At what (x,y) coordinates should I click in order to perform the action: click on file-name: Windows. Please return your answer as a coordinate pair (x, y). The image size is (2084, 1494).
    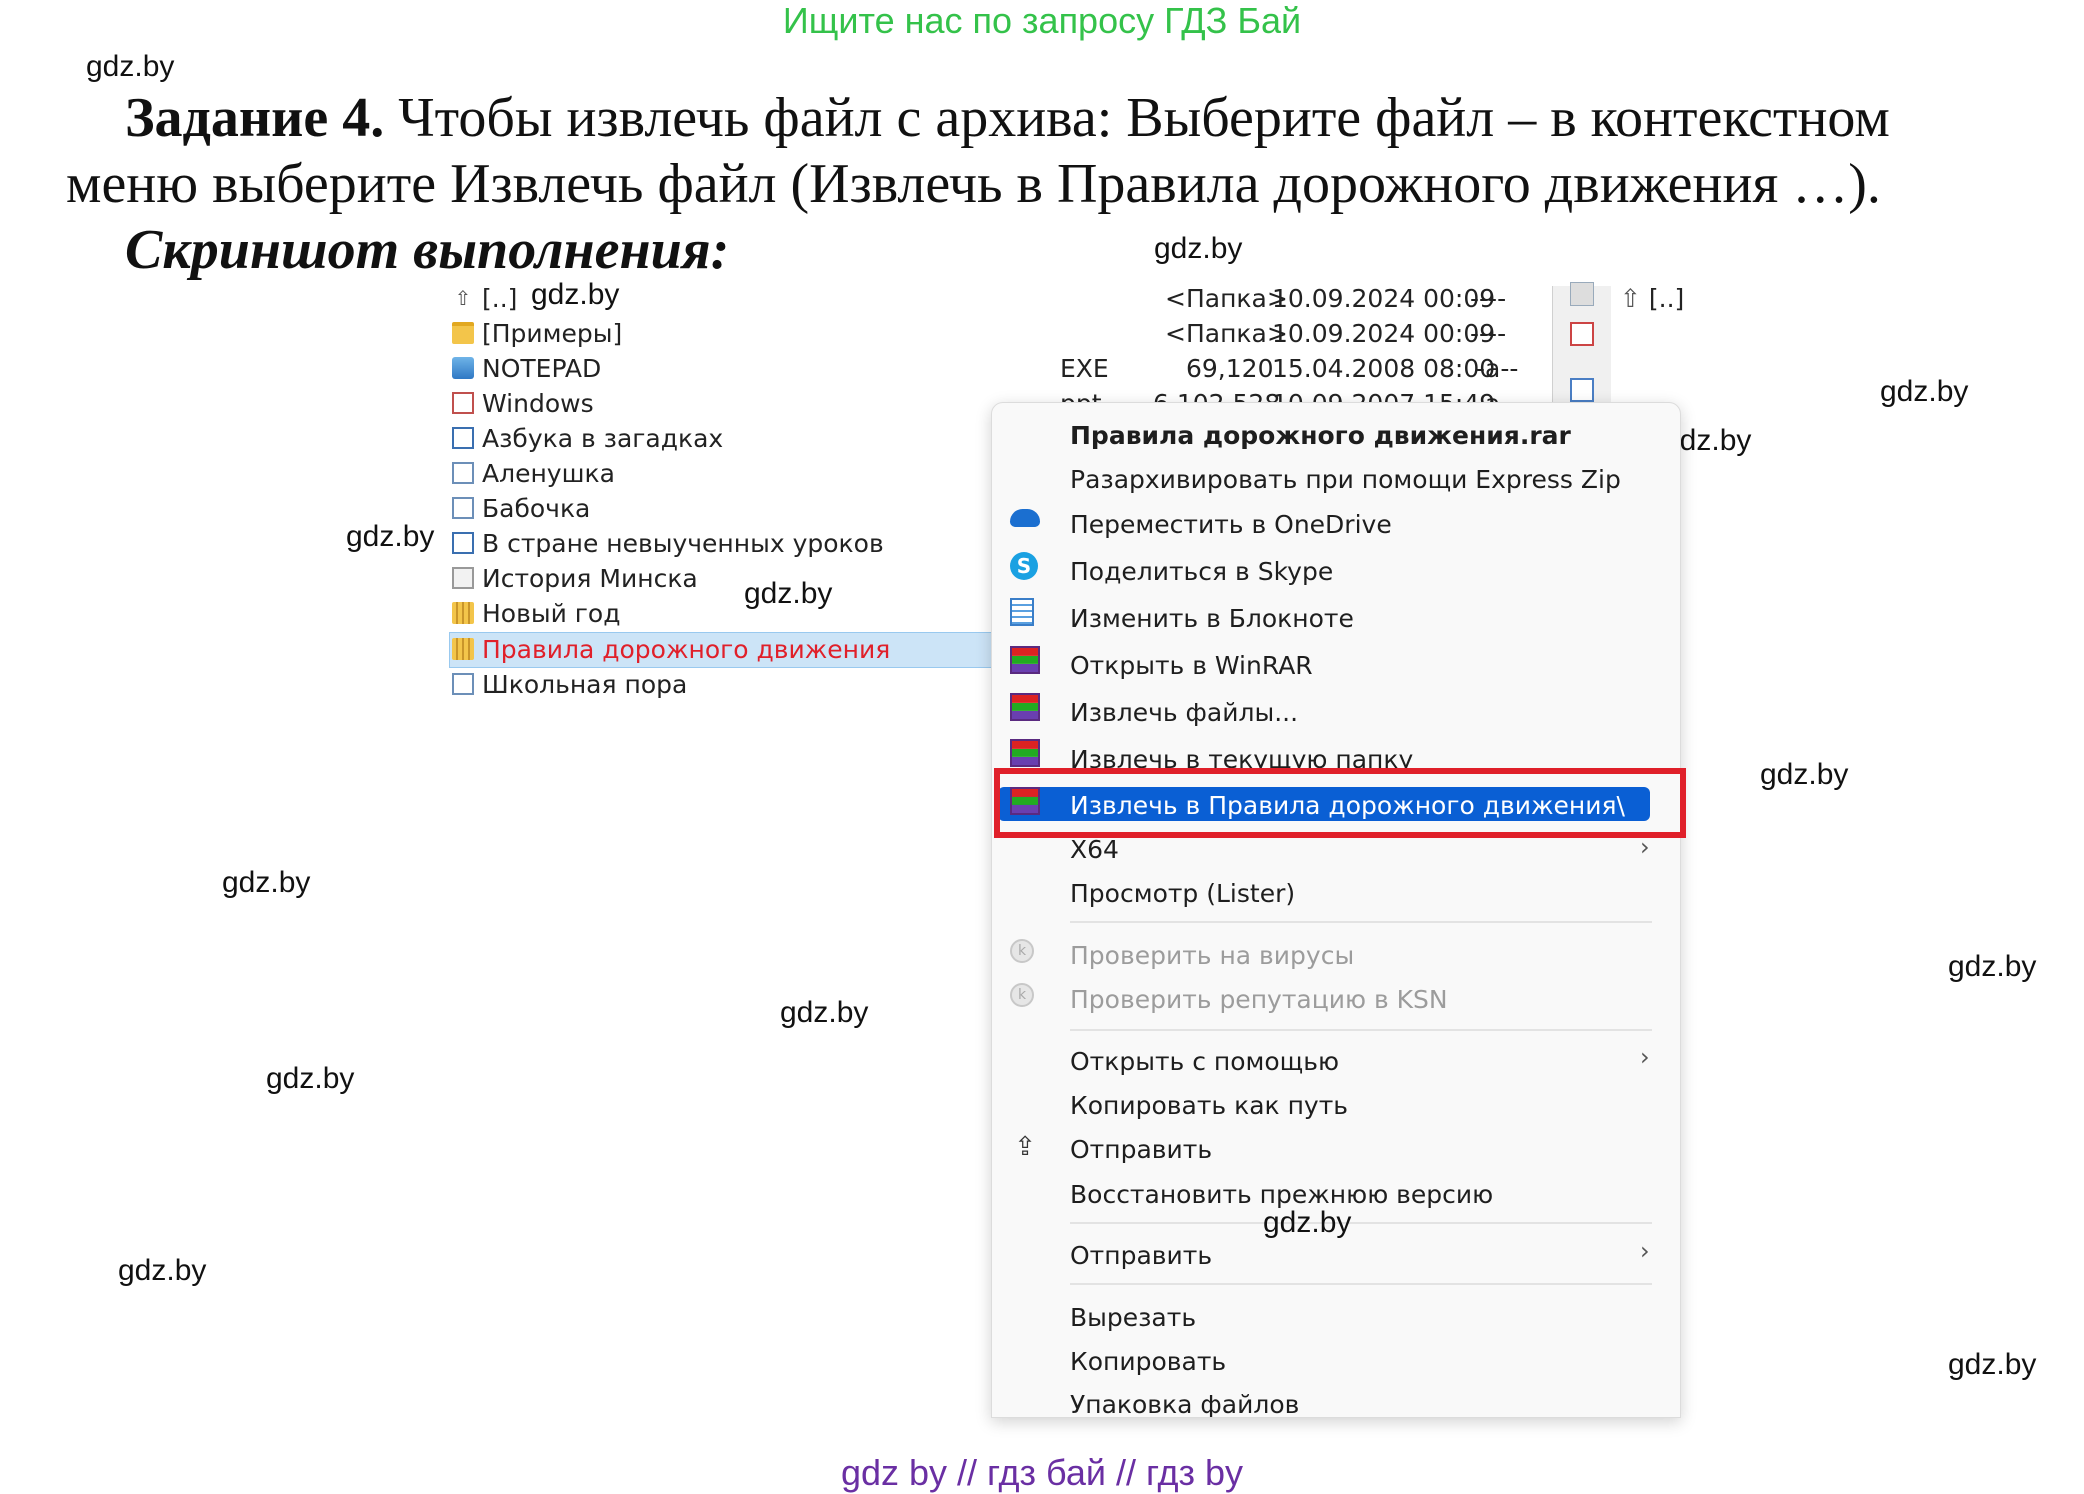
    Looking at the image, I should click on (538, 403).